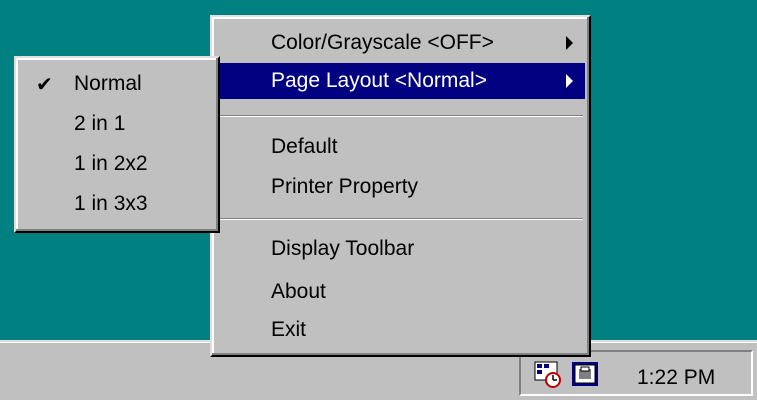 This screenshot has height=400, width=757. I want to click on menu-item-label: About, so click(298, 291).